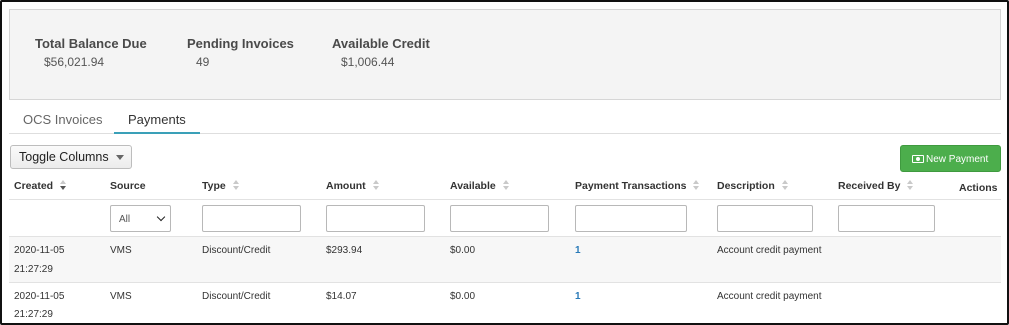  Describe the element at coordinates (161, 217) in the screenshot. I see `chevron-down-icon` at that location.